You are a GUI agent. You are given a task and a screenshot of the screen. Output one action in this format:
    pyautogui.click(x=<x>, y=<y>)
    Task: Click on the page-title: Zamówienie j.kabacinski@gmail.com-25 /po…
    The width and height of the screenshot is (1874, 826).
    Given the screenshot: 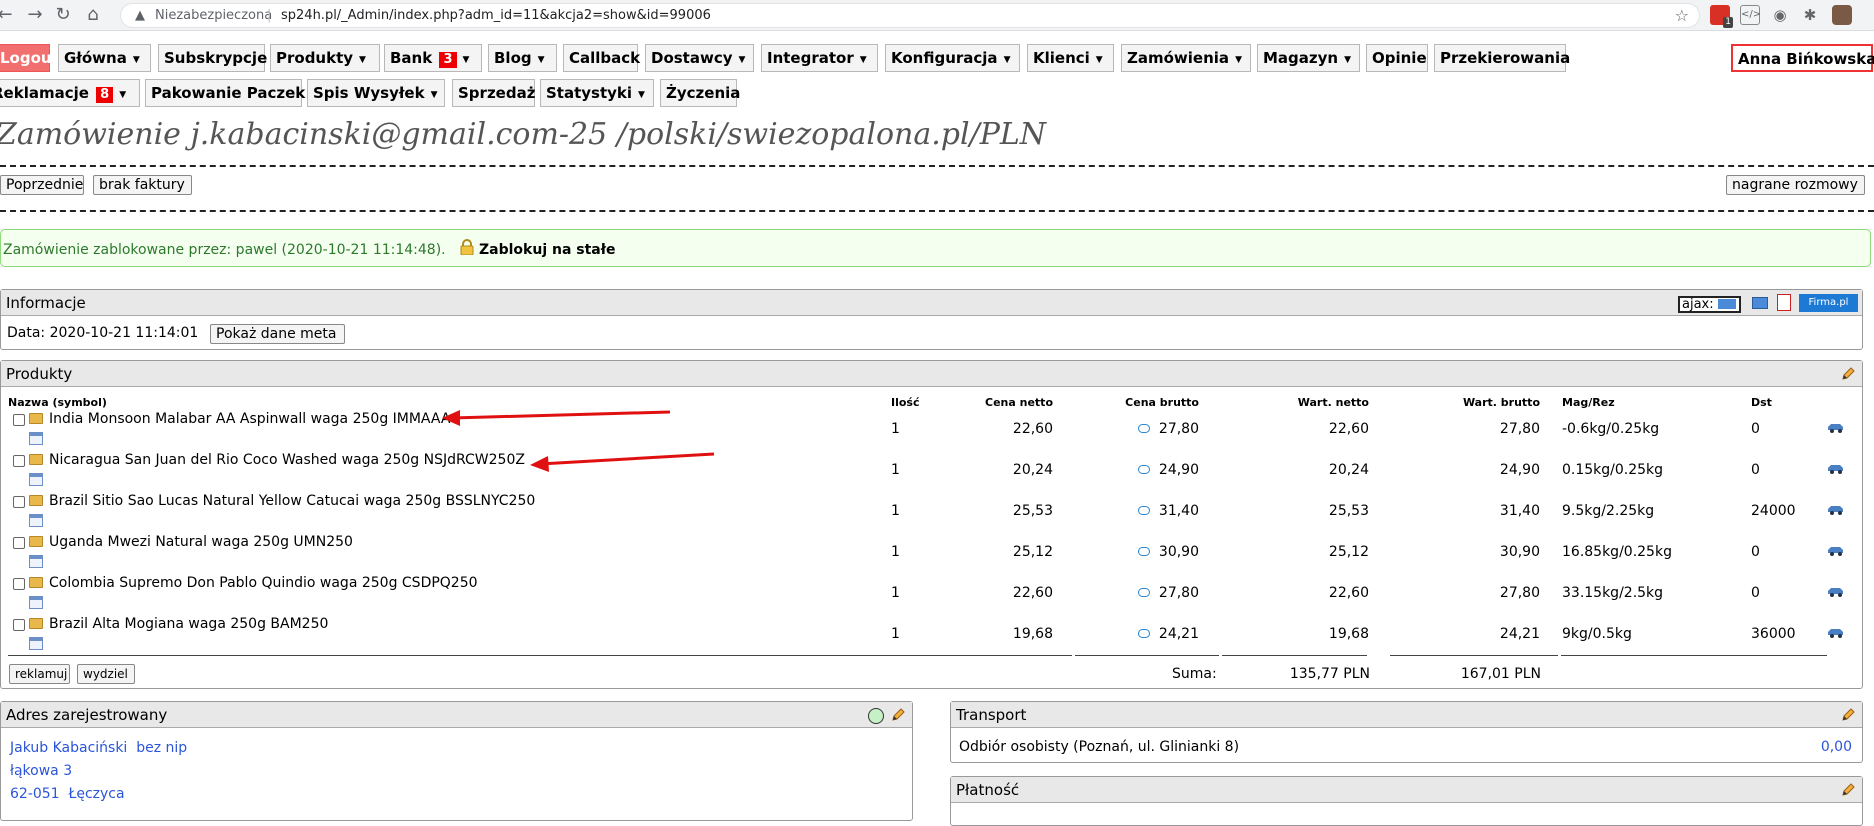 What is the action you would take?
    pyautogui.click(x=523, y=134)
    